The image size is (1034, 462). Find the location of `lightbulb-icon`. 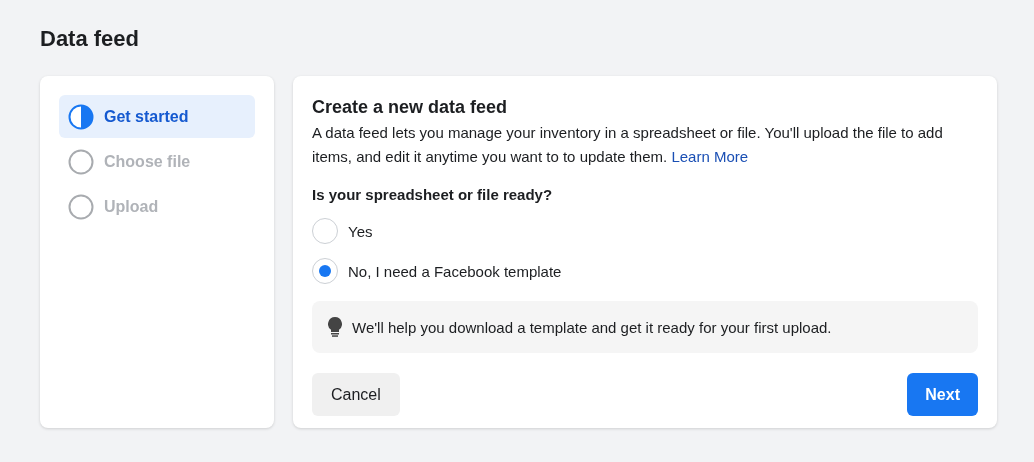

lightbulb-icon is located at coordinates (335, 327).